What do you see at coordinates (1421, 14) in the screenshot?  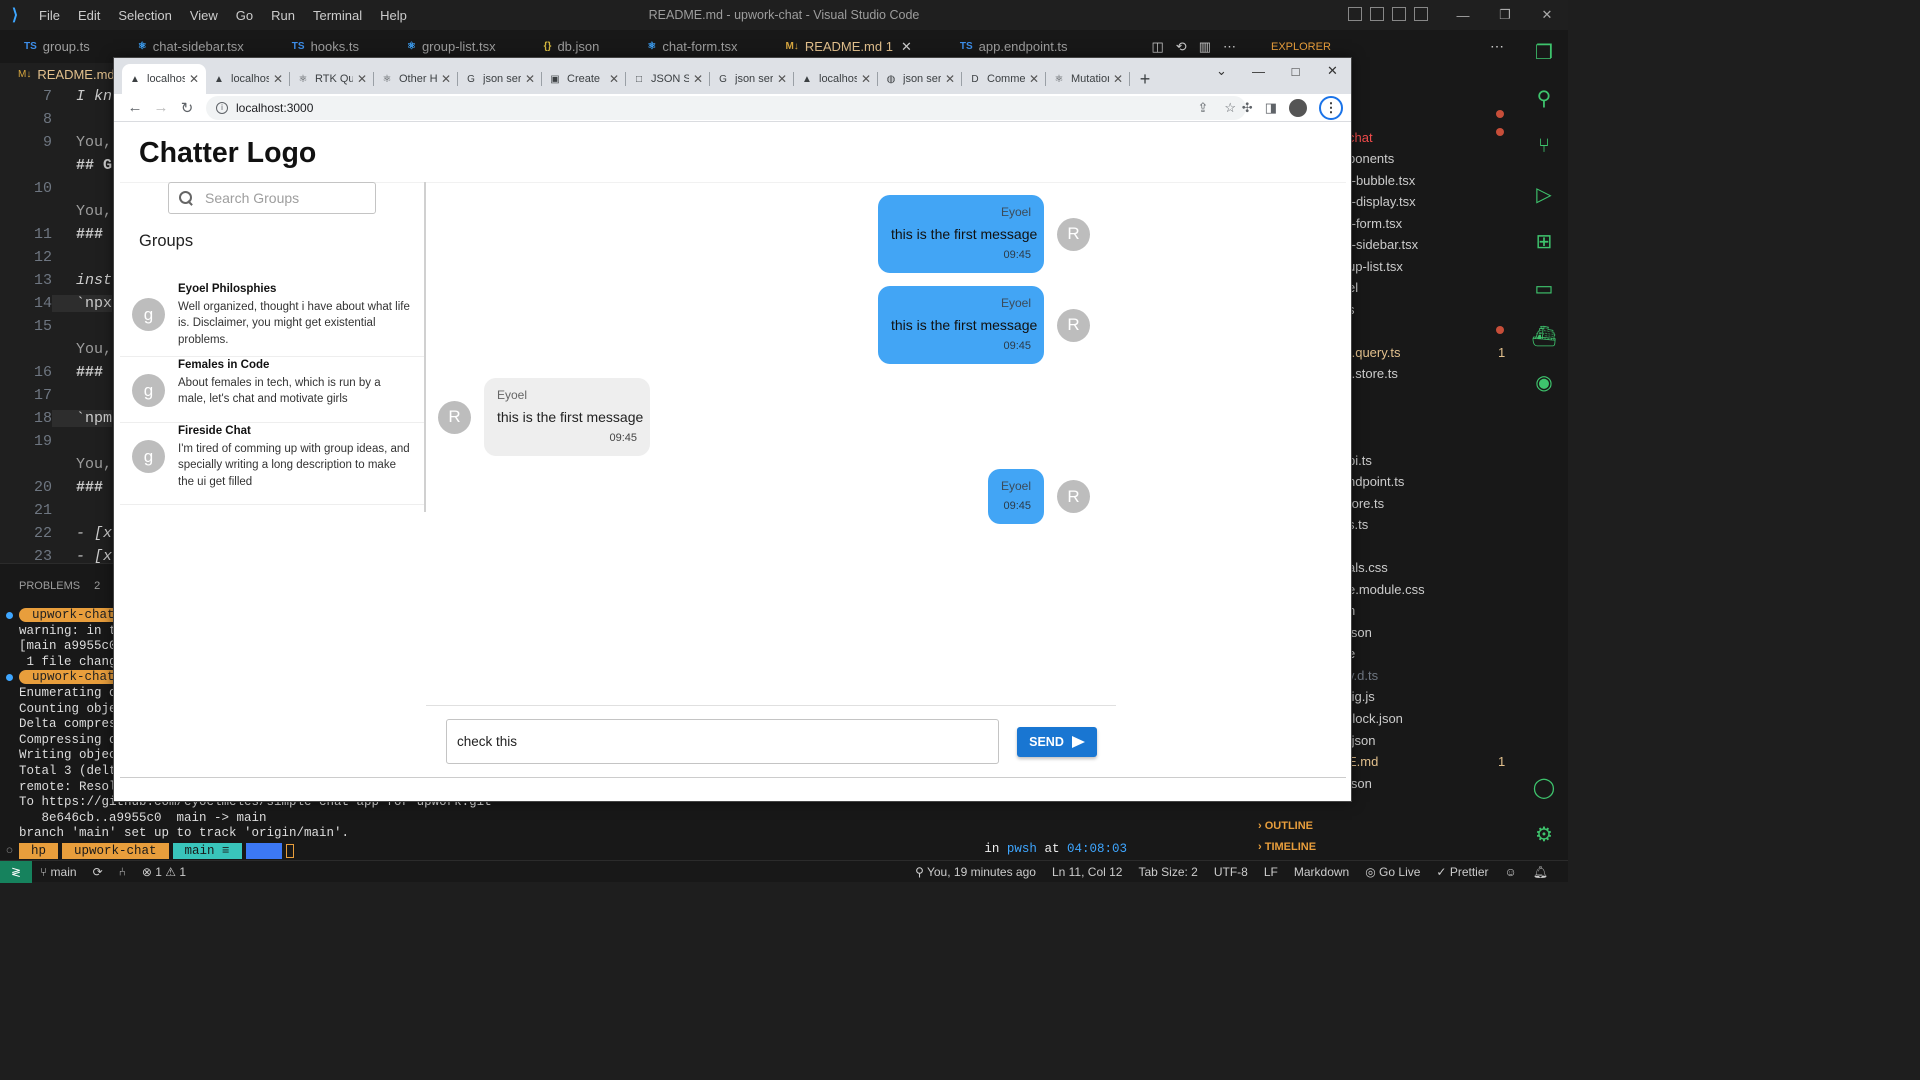 I see `customize-layout-icon` at bounding box center [1421, 14].